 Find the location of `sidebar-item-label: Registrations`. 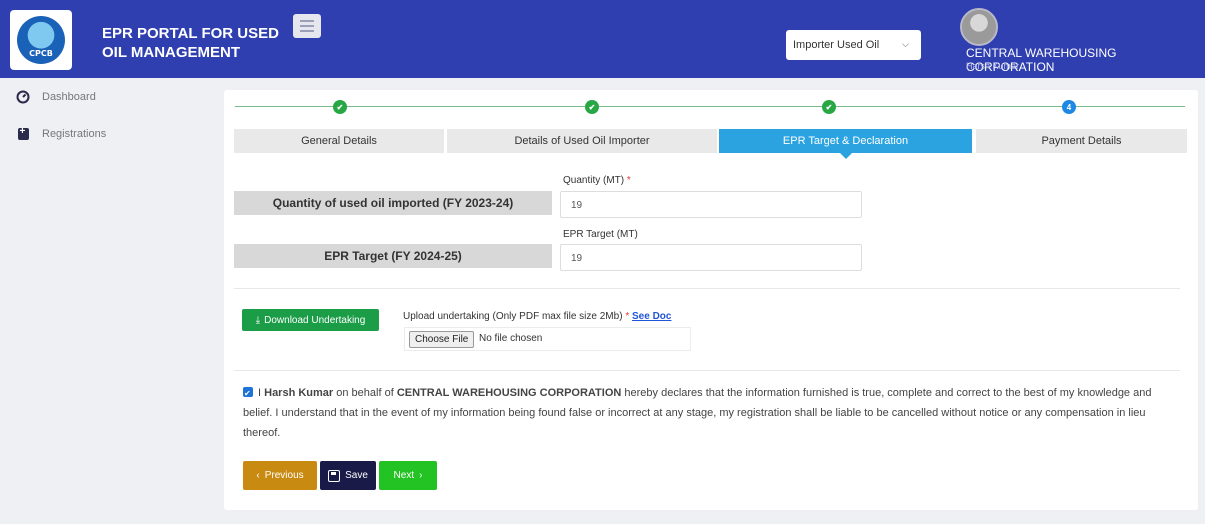

sidebar-item-label: Registrations is located at coordinates (74, 134).